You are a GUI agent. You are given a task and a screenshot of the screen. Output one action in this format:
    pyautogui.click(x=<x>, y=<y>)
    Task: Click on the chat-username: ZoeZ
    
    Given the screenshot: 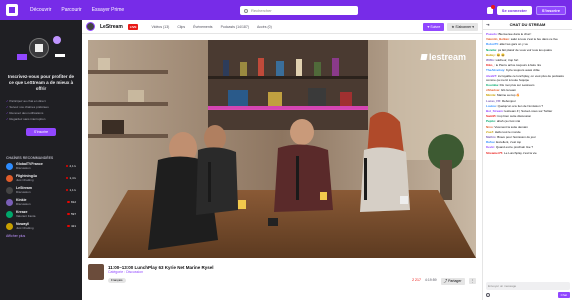 What is the action you would take?
    pyautogui.click(x=489, y=132)
    